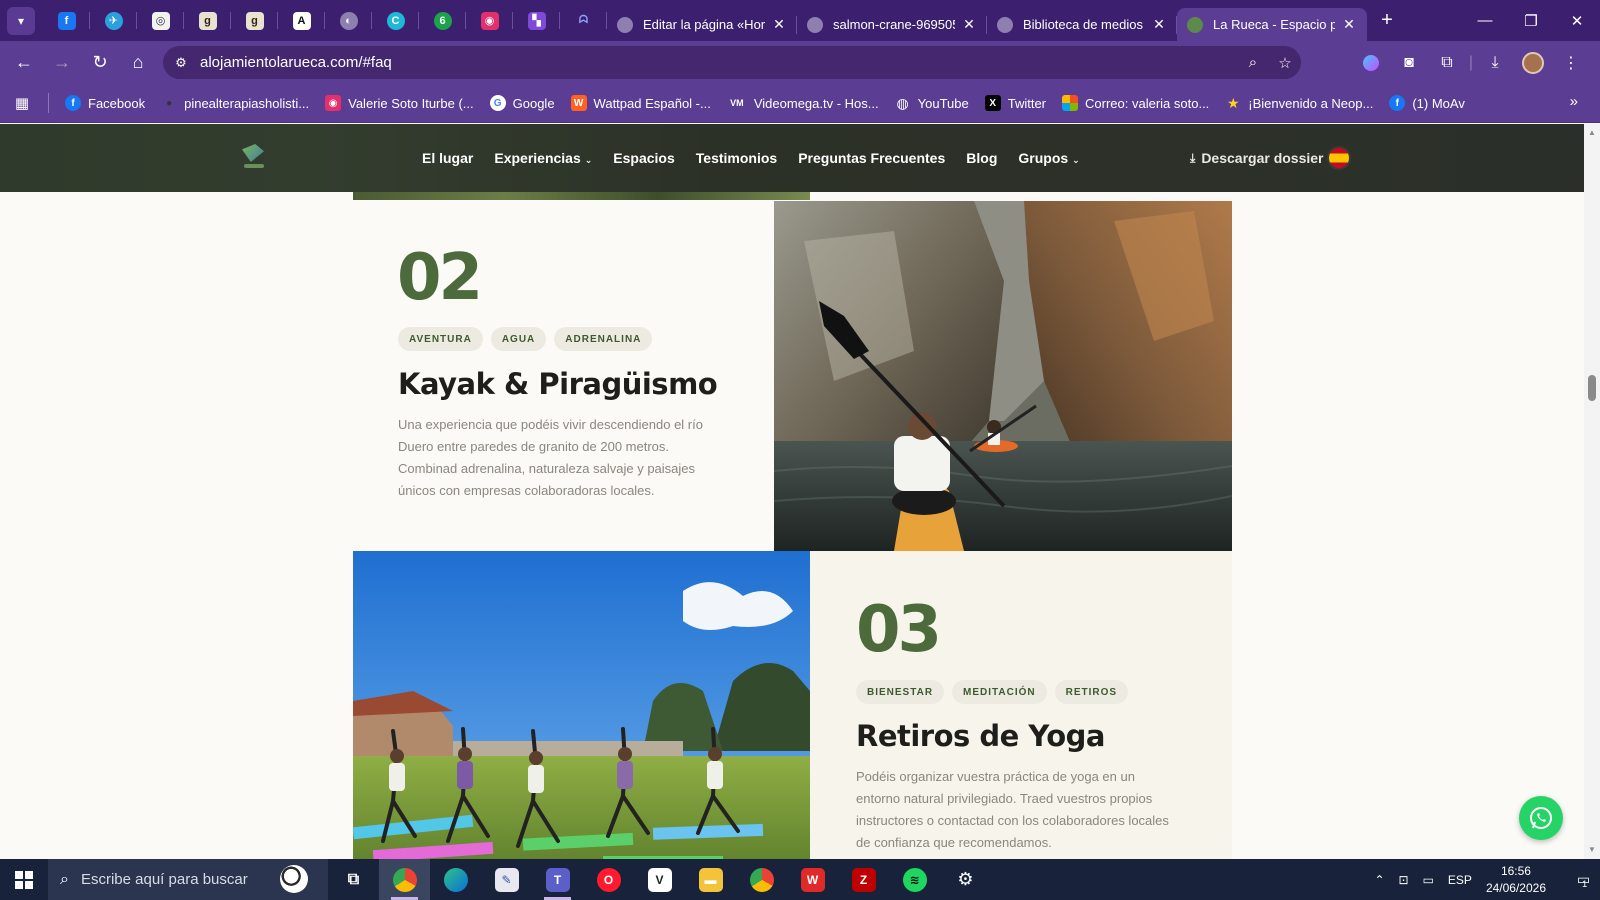  Describe the element at coordinates (100, 63) in the screenshot. I see `reload-button: ↻` at that location.